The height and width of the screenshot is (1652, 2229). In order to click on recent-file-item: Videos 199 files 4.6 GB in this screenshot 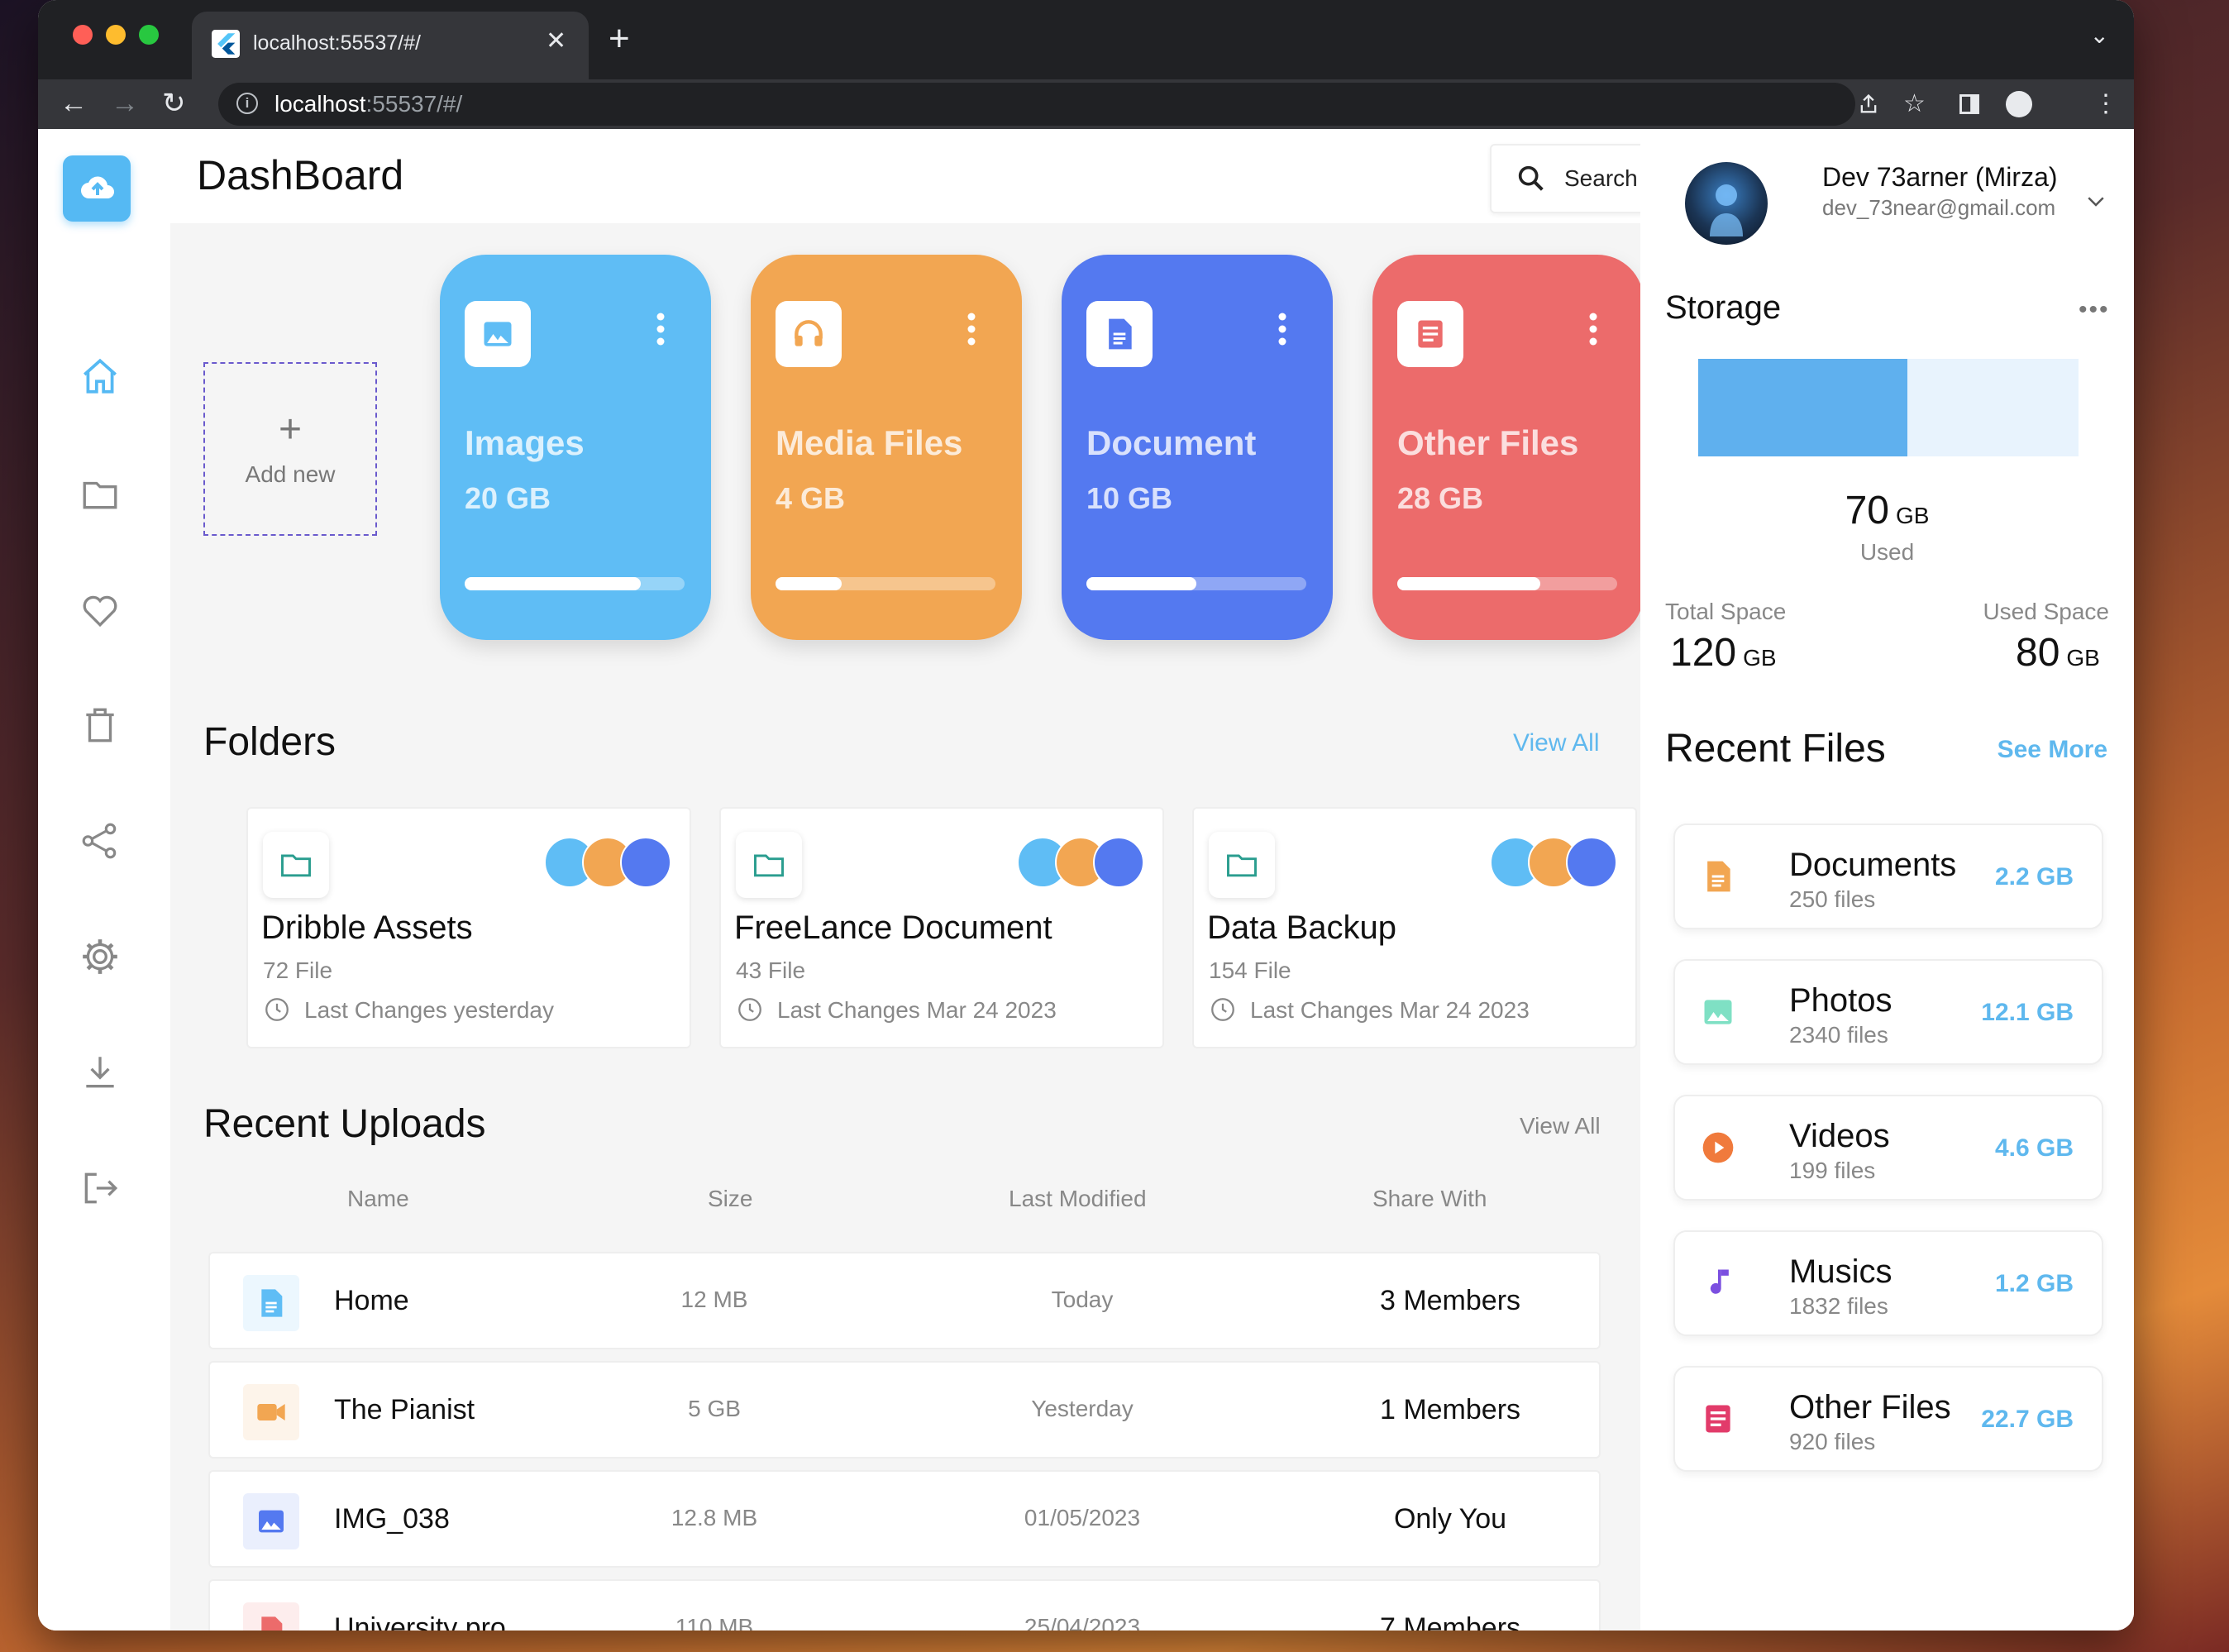, I will do `click(1888, 1148)`.